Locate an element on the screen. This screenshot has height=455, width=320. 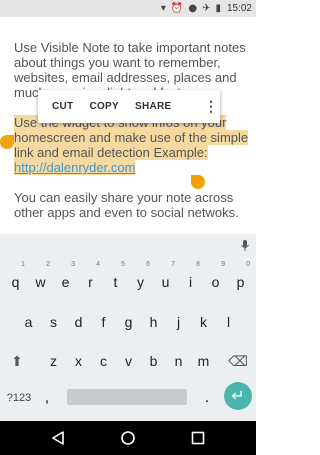
key-label: d is located at coordinates (78, 322).